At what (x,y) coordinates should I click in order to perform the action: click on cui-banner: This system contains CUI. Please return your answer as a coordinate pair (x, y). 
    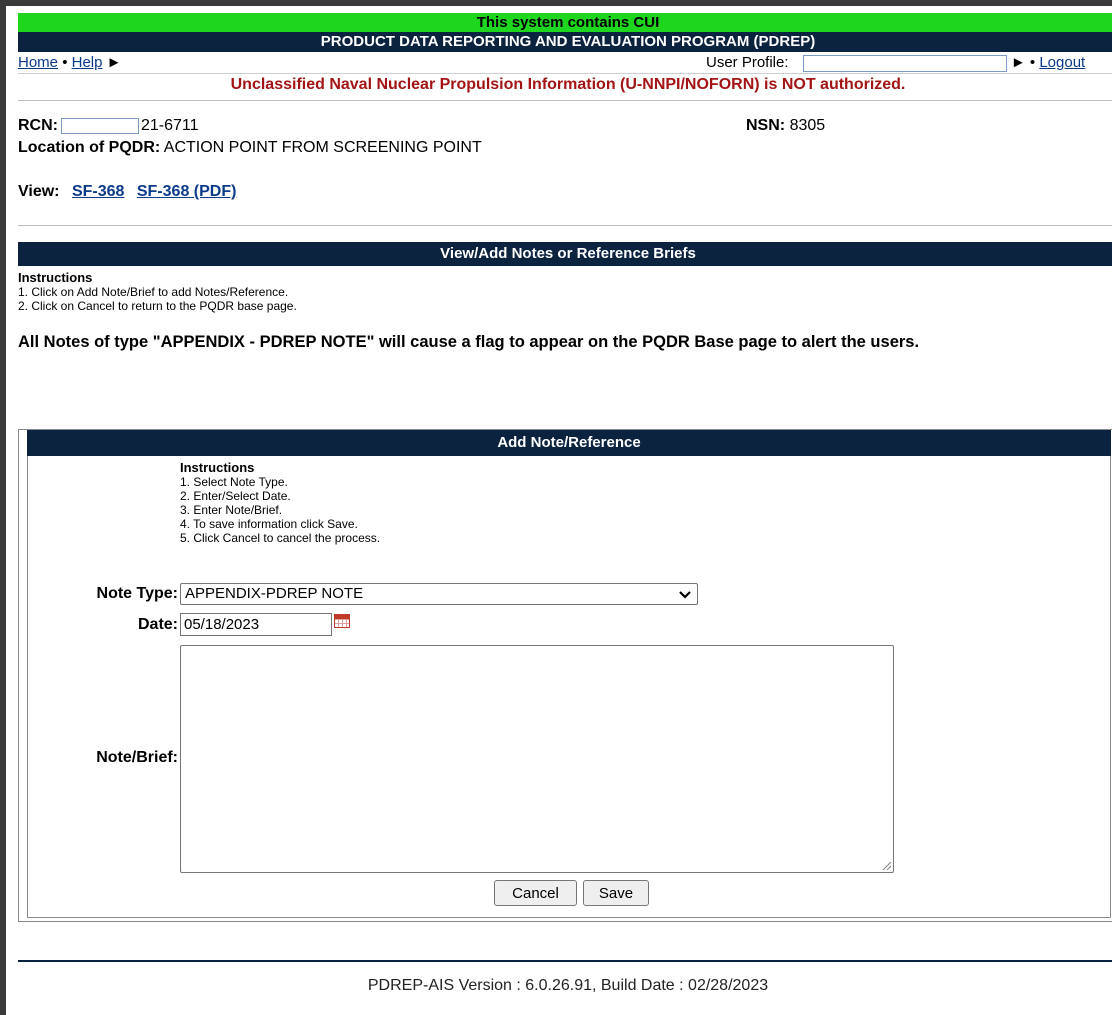
    Looking at the image, I should click on (565, 22).